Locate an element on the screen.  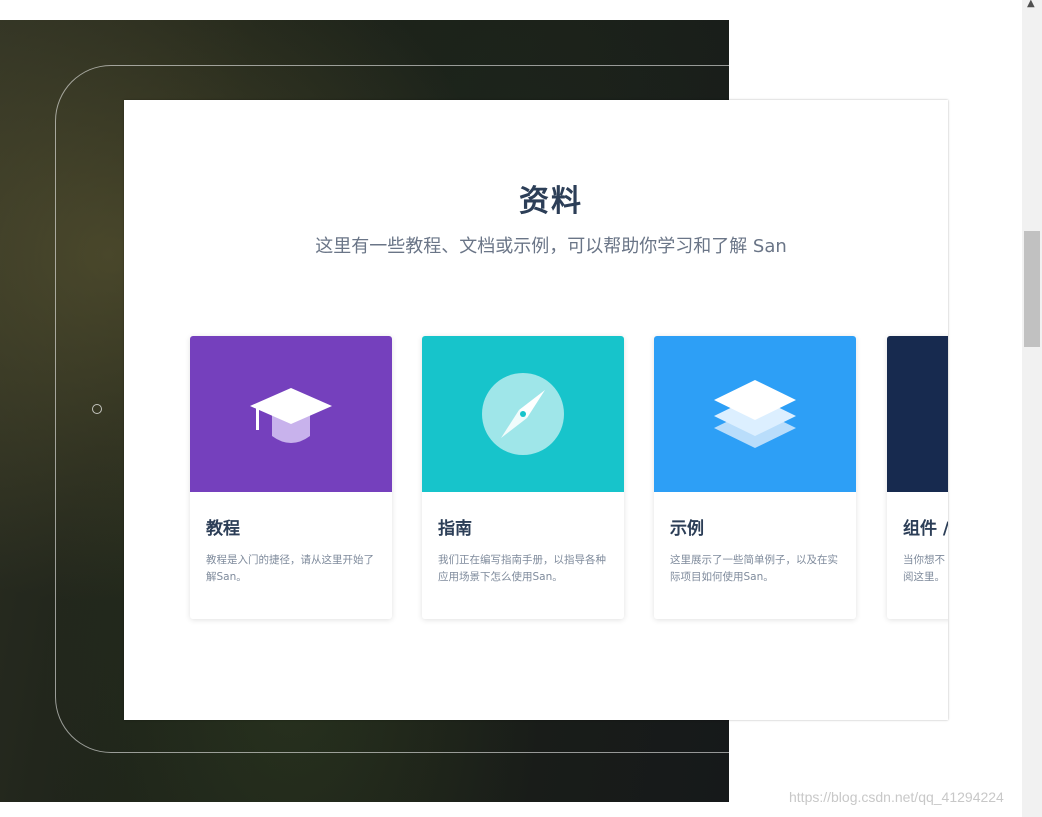
watermark: https://blog.csdn.net/qq_41294224 is located at coordinates (896, 797).